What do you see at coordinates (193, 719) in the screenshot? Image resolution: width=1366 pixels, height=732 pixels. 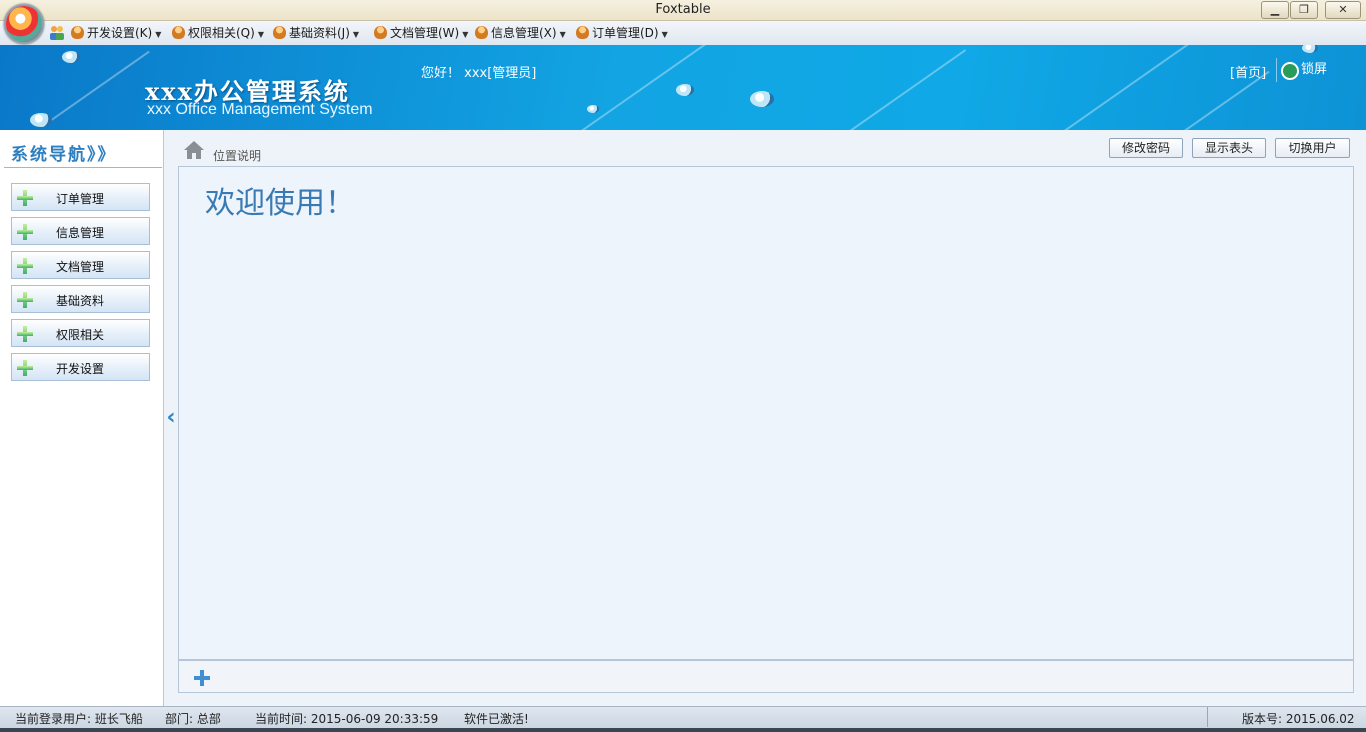 I see `status-department: 部门: 总部` at bounding box center [193, 719].